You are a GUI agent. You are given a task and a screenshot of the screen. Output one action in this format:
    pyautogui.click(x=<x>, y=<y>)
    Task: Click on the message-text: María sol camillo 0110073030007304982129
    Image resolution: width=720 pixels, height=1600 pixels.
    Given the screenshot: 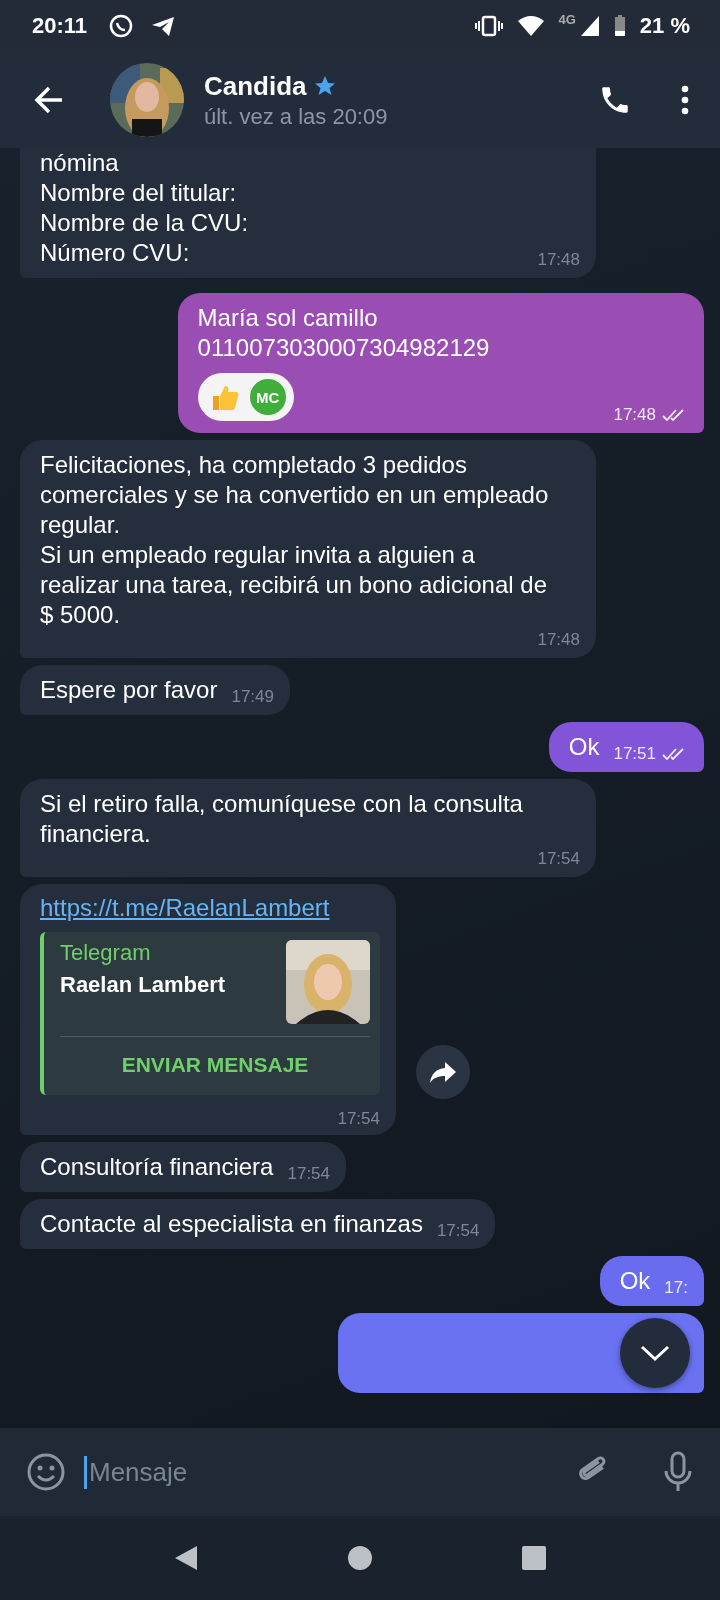 What is the action you would take?
    pyautogui.click(x=344, y=333)
    